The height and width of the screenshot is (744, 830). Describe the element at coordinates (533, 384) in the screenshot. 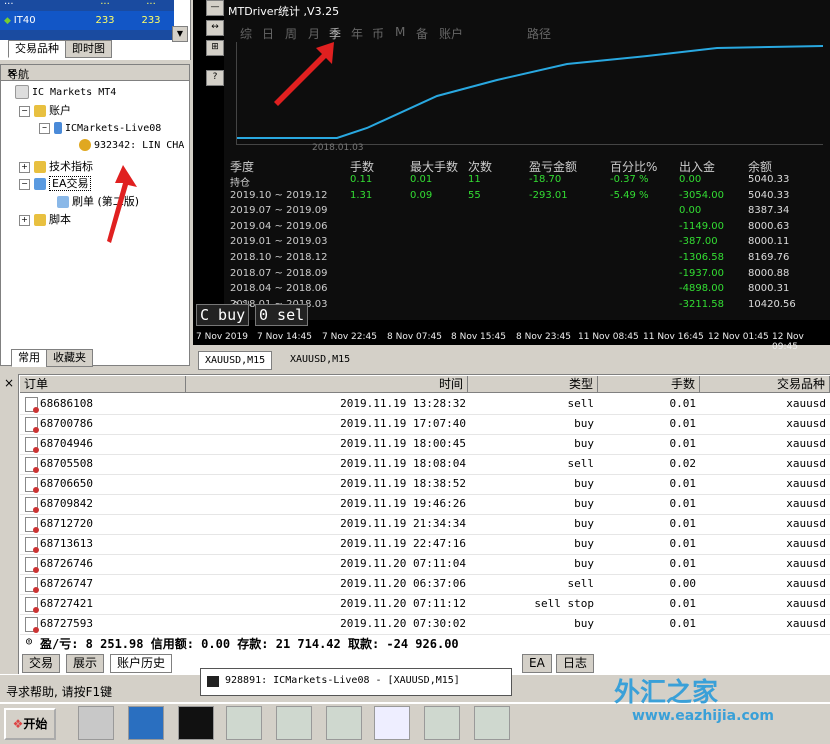

I see `header-type: 类型` at that location.